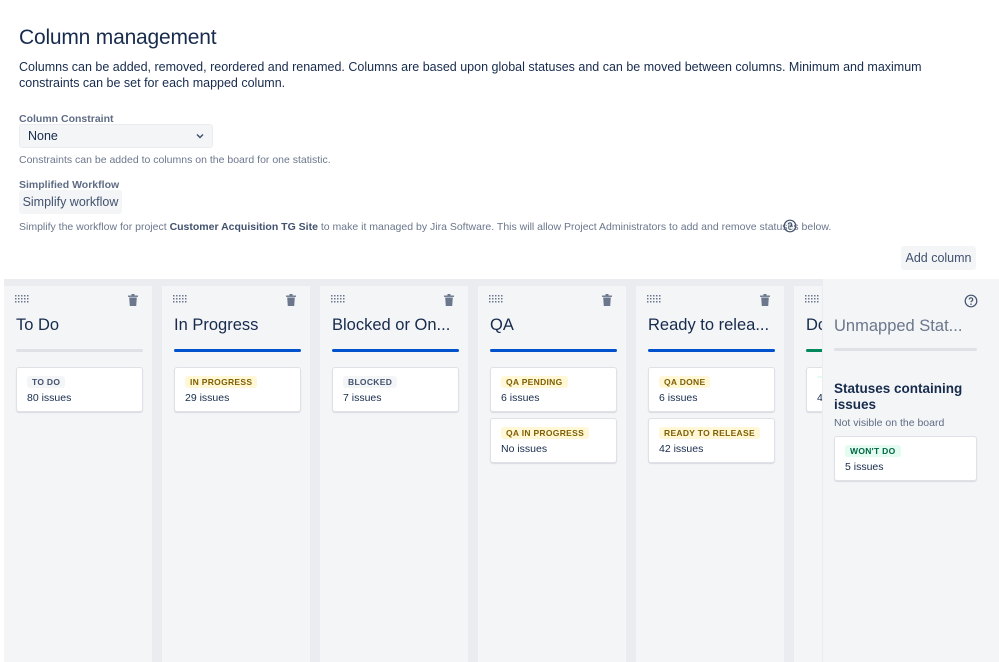 The height and width of the screenshot is (662, 999). What do you see at coordinates (711, 389) in the screenshot?
I see `status-card: QA DONE 6 issues` at bounding box center [711, 389].